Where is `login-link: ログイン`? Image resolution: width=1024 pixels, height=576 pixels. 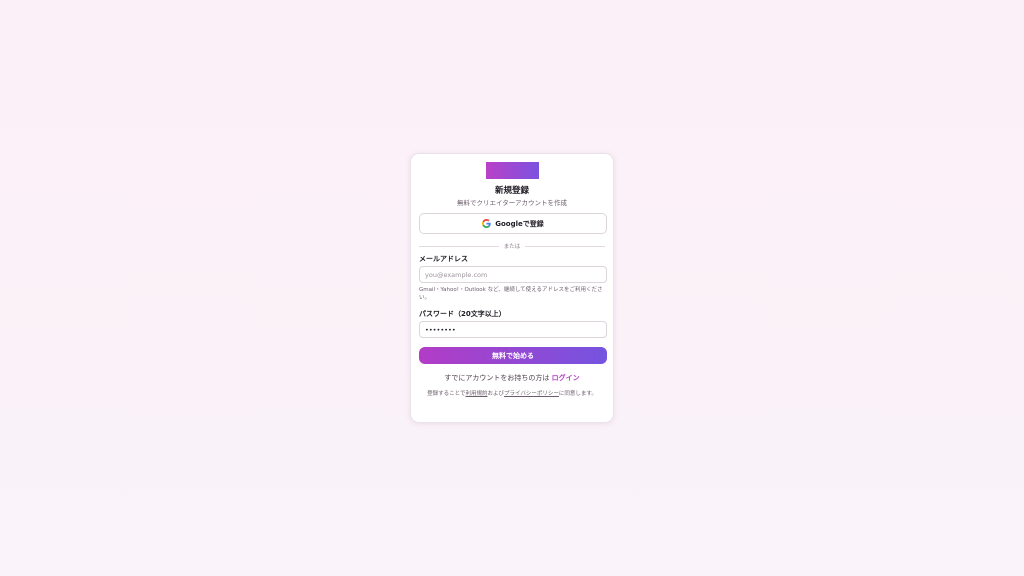 login-link: ログイン is located at coordinates (566, 378).